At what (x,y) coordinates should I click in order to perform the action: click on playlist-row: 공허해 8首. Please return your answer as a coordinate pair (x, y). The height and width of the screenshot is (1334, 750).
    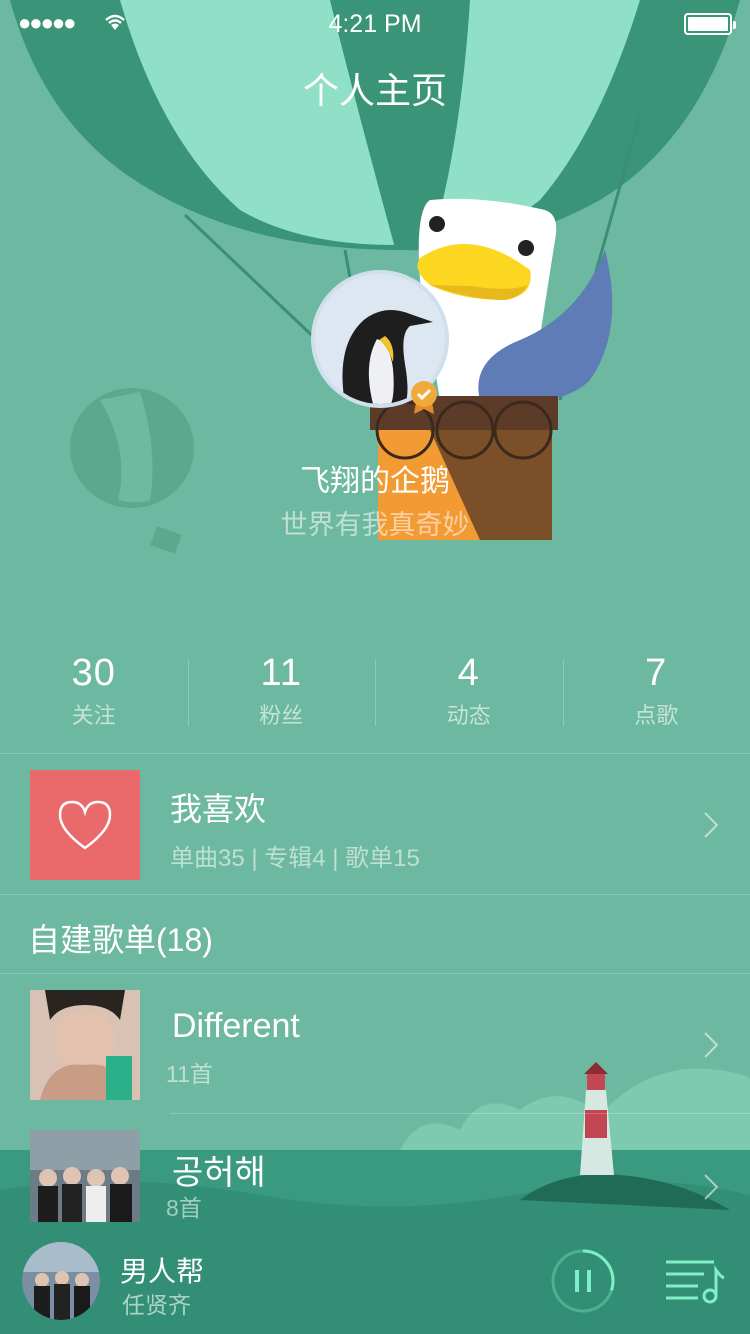
    Looking at the image, I should click on (375, 1173).